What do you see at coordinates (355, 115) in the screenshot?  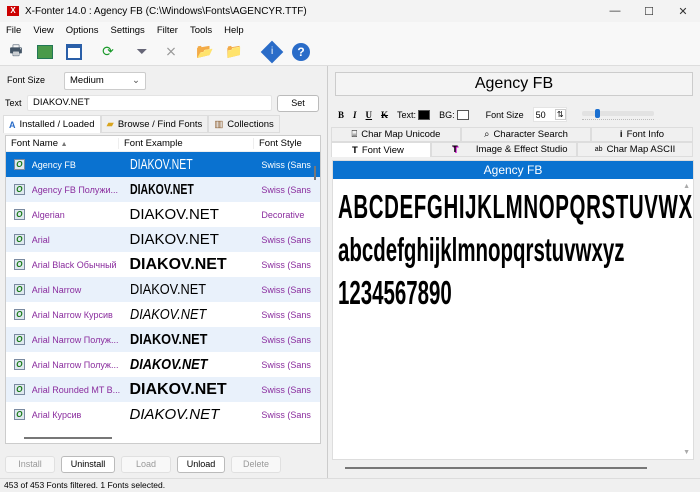 I see `italic-button: I` at bounding box center [355, 115].